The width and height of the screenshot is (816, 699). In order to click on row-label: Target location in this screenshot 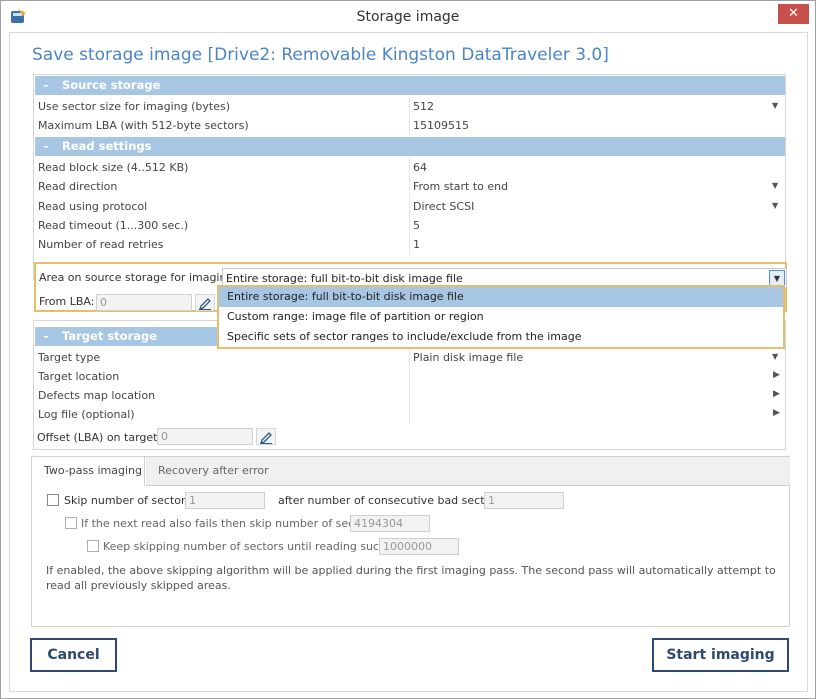, I will do `click(79, 376)`.